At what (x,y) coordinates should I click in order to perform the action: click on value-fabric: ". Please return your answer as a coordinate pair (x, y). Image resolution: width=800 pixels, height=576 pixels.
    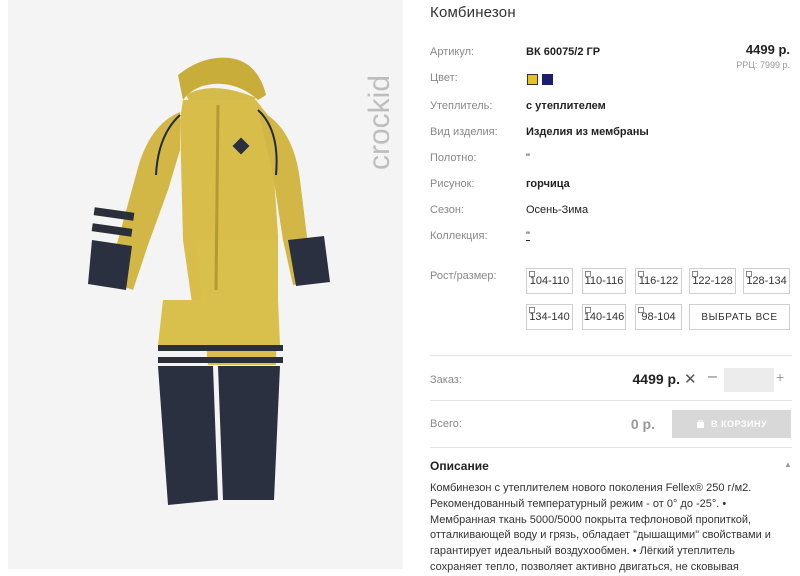
    Looking at the image, I should click on (528, 158).